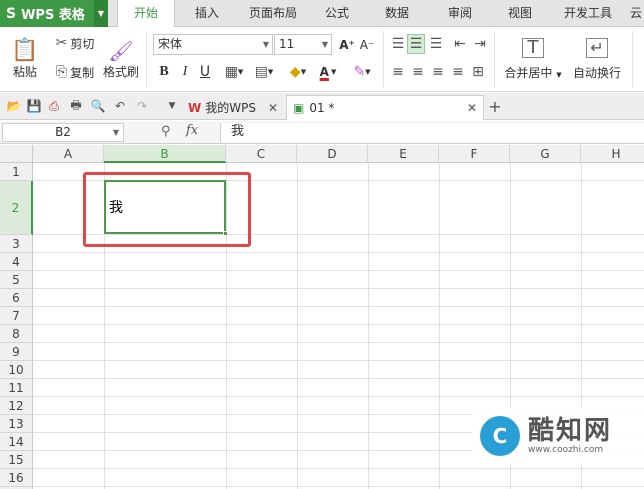  What do you see at coordinates (474, 154) in the screenshot?
I see `column-header: F` at bounding box center [474, 154].